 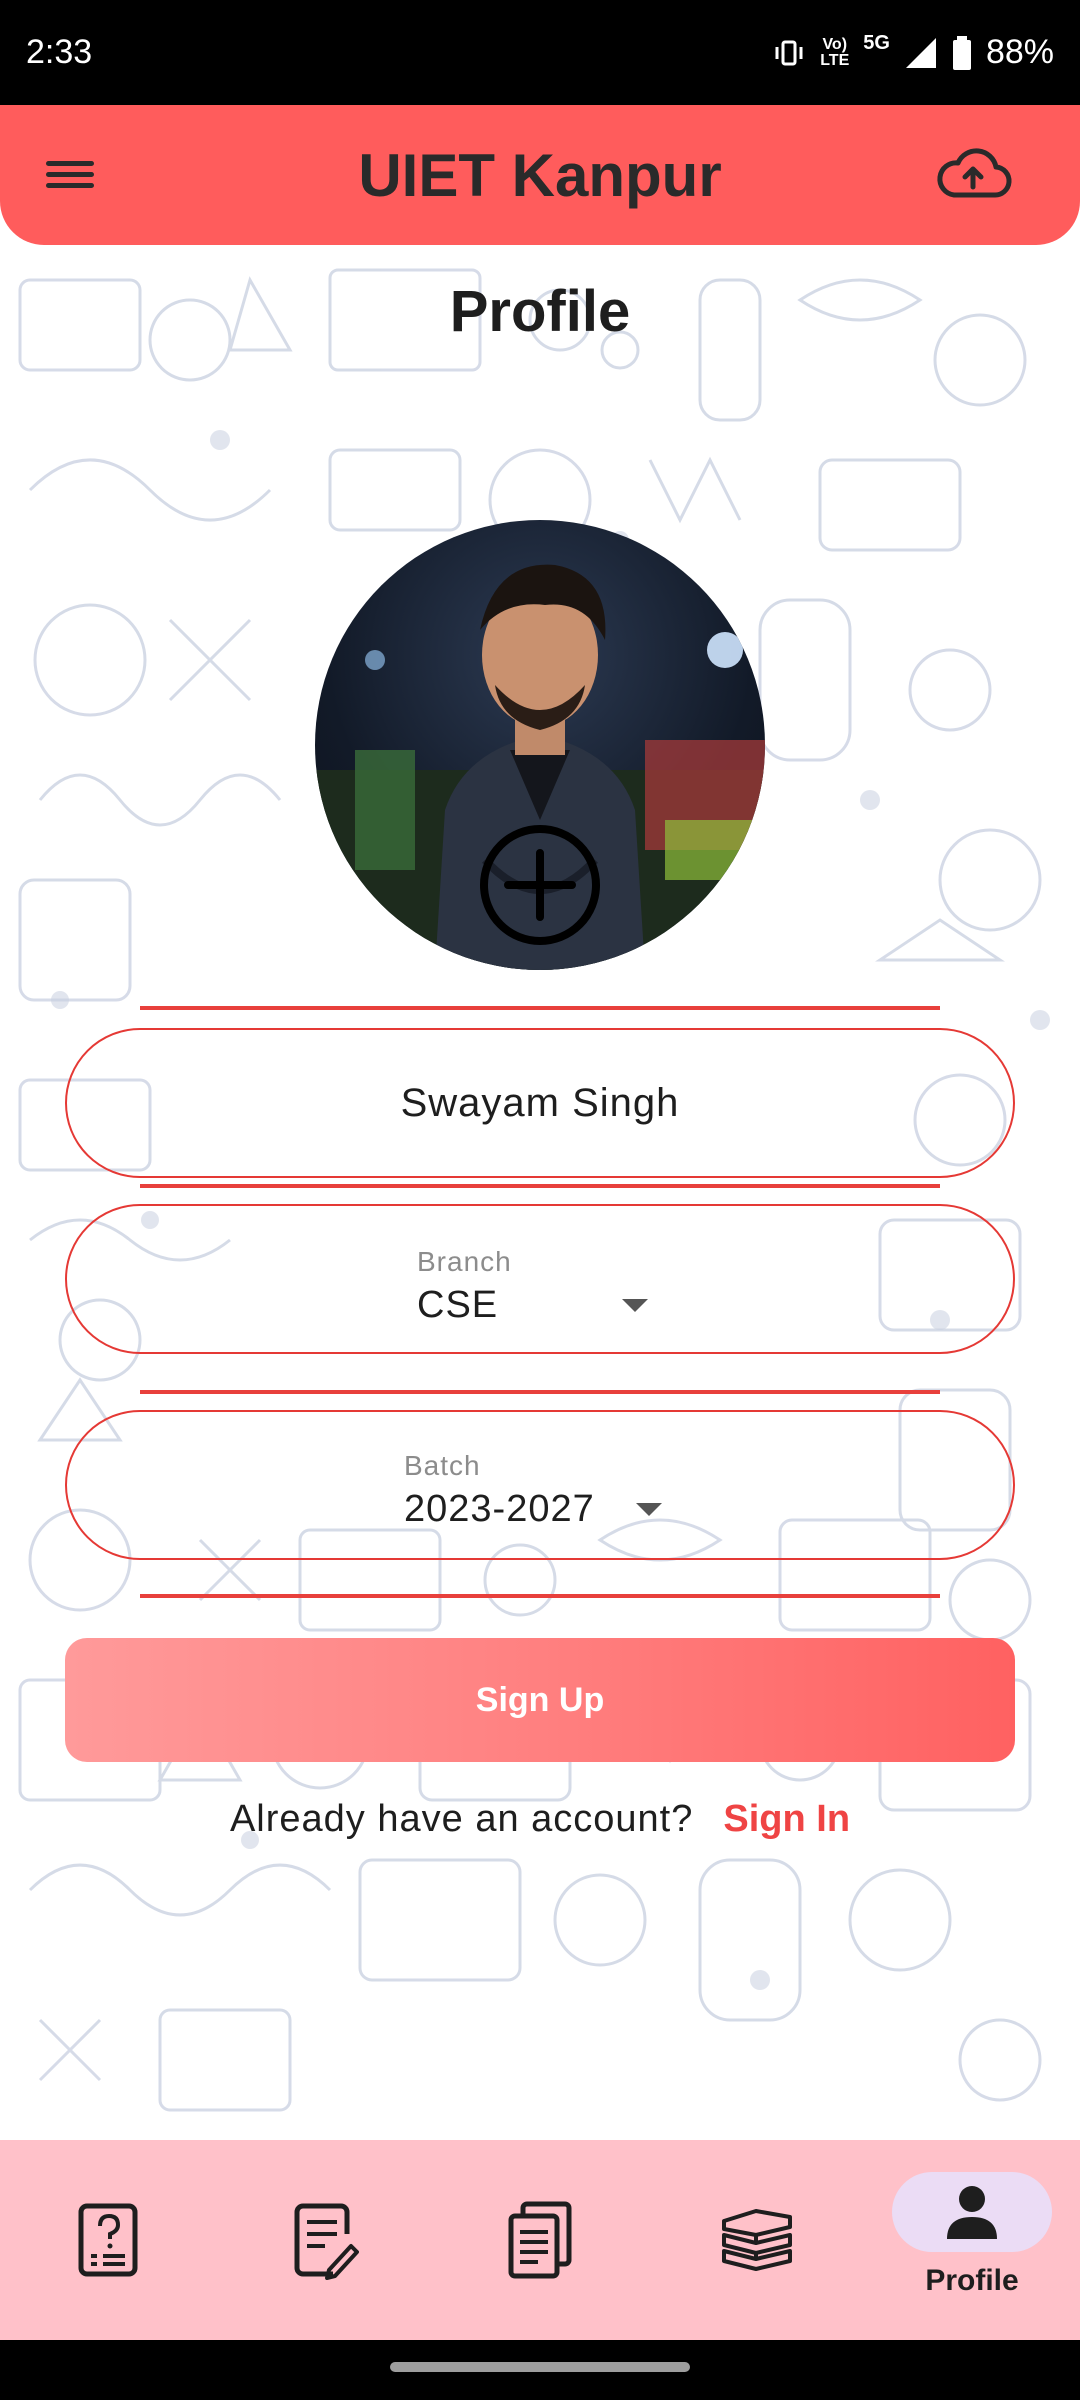 I want to click on nav-item-notes, so click(x=324, y=2240).